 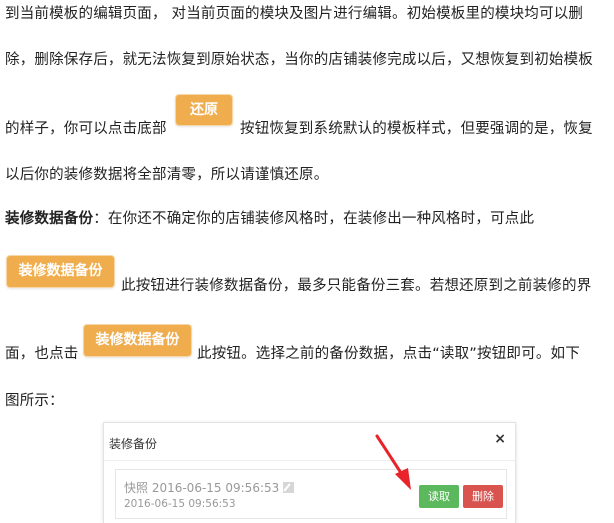 I want to click on text-line: 图所示：, so click(x=34, y=401).